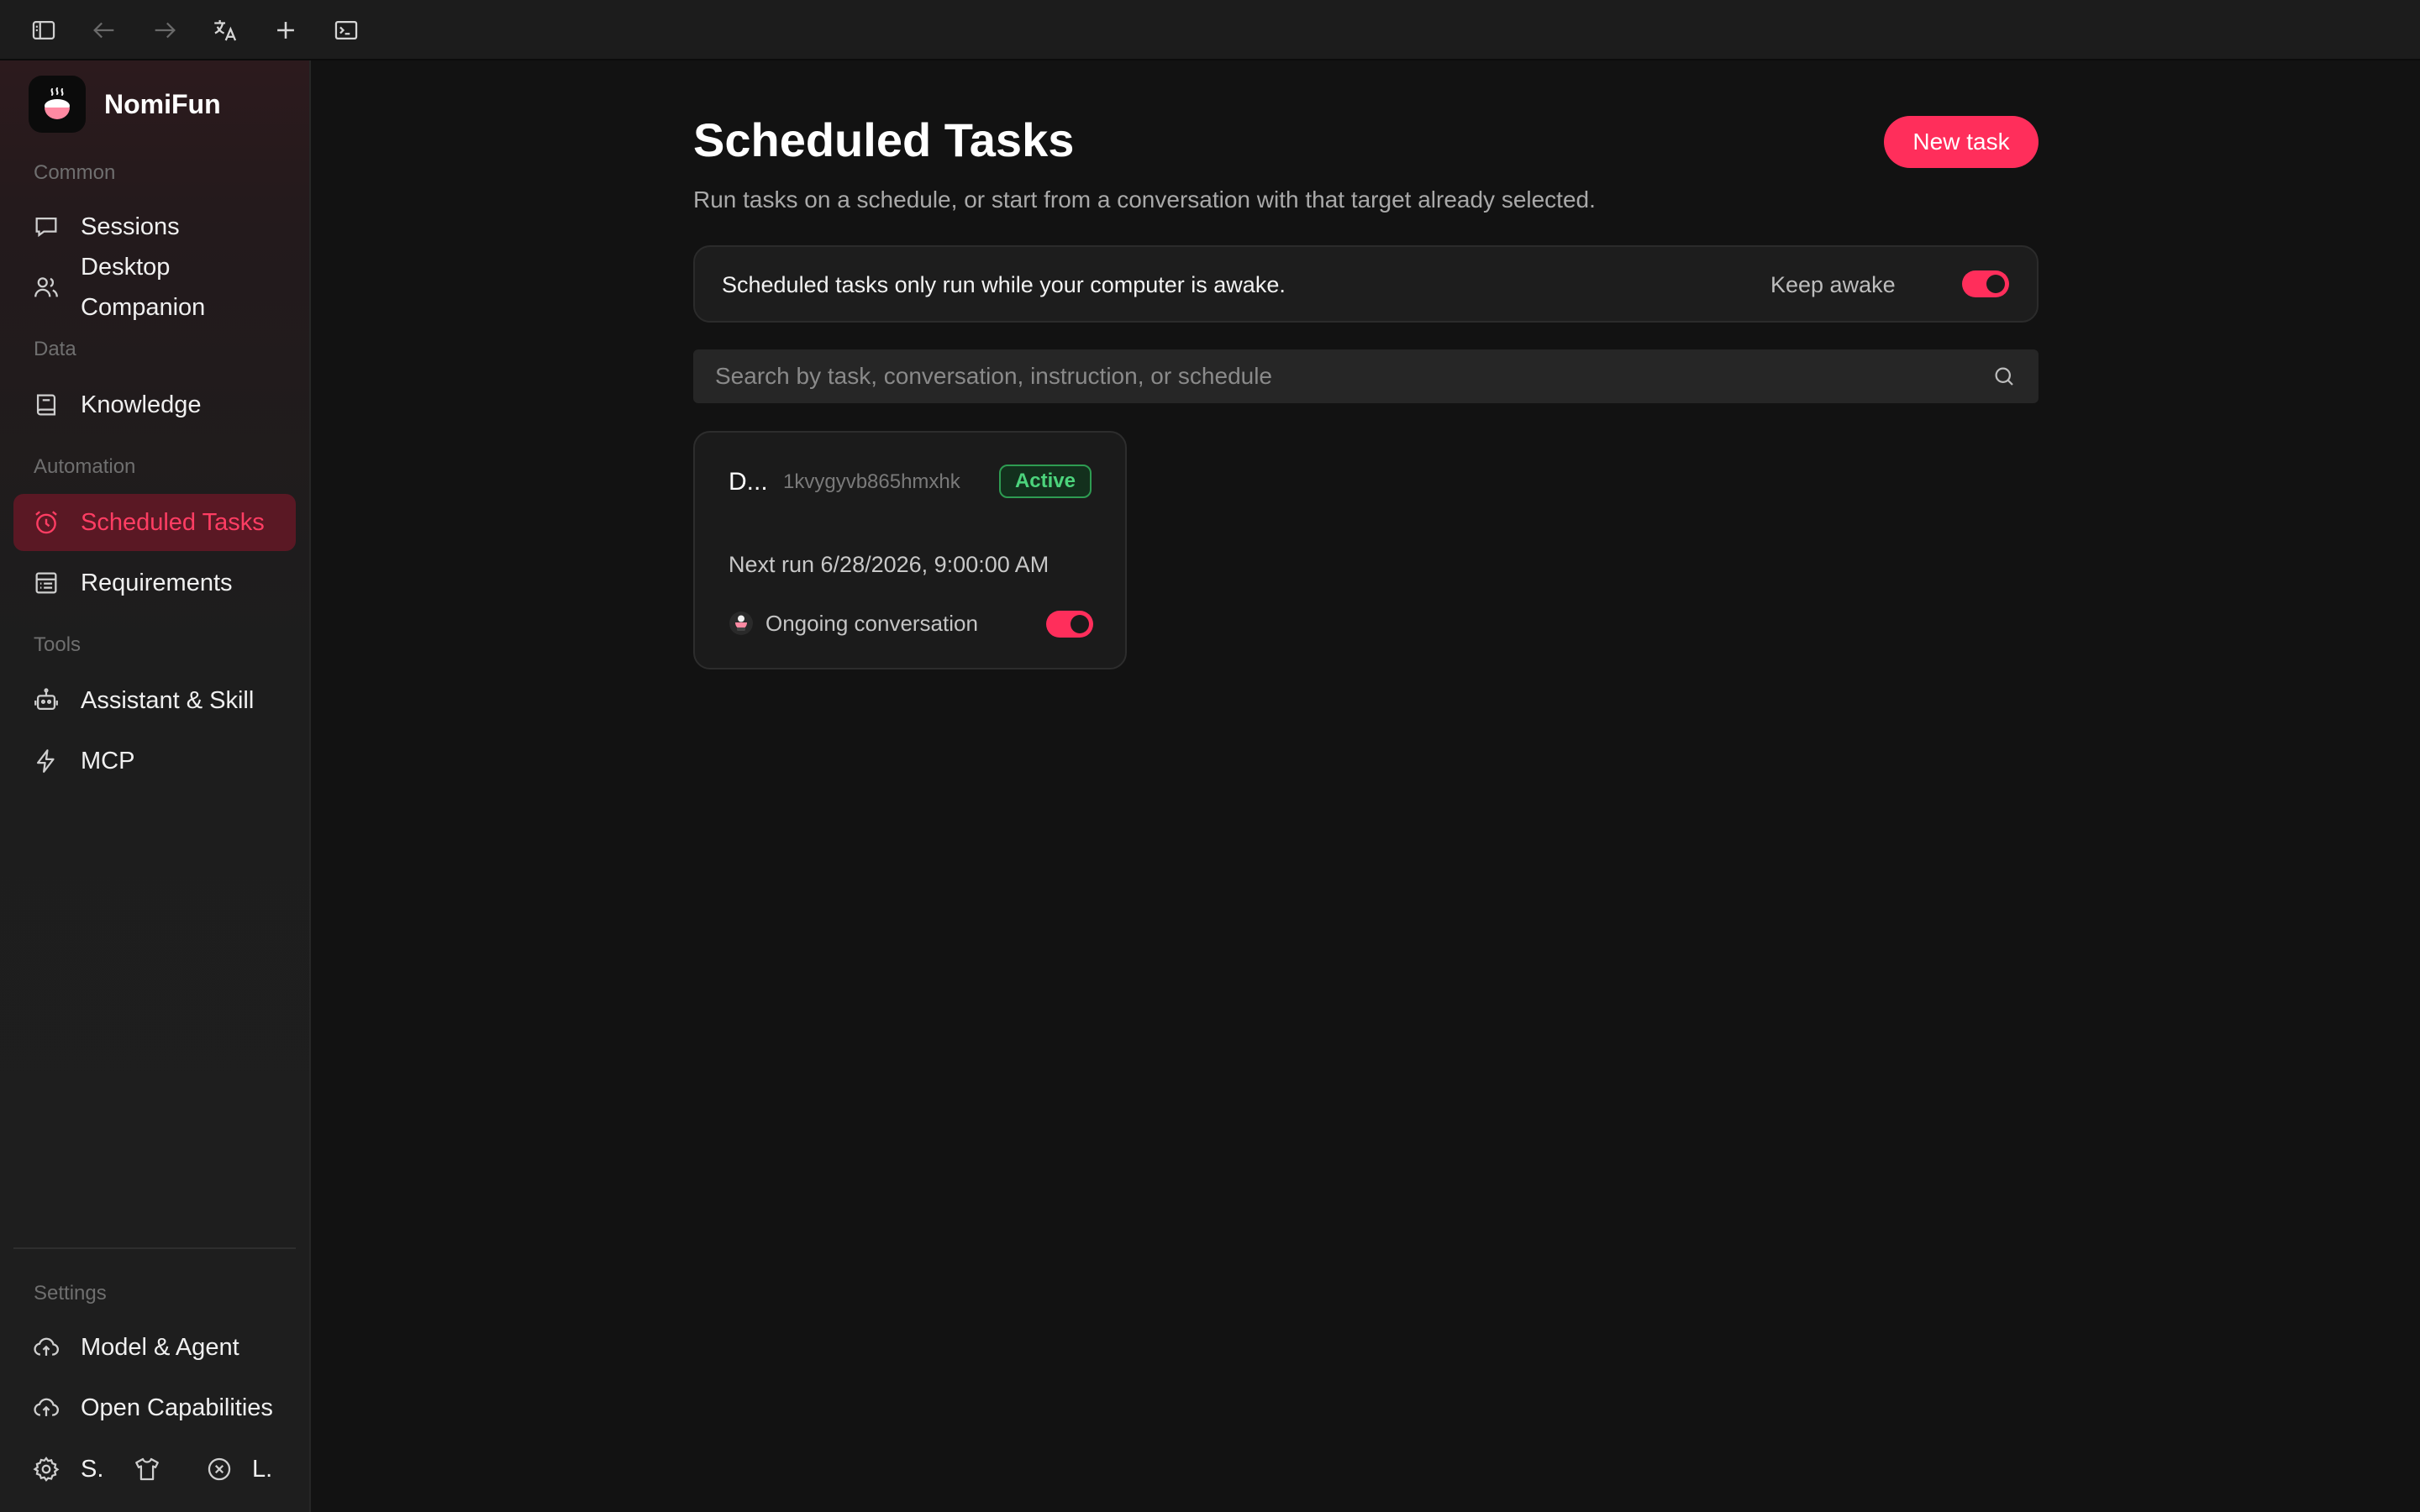  I want to click on search-input, so click(1336, 376).